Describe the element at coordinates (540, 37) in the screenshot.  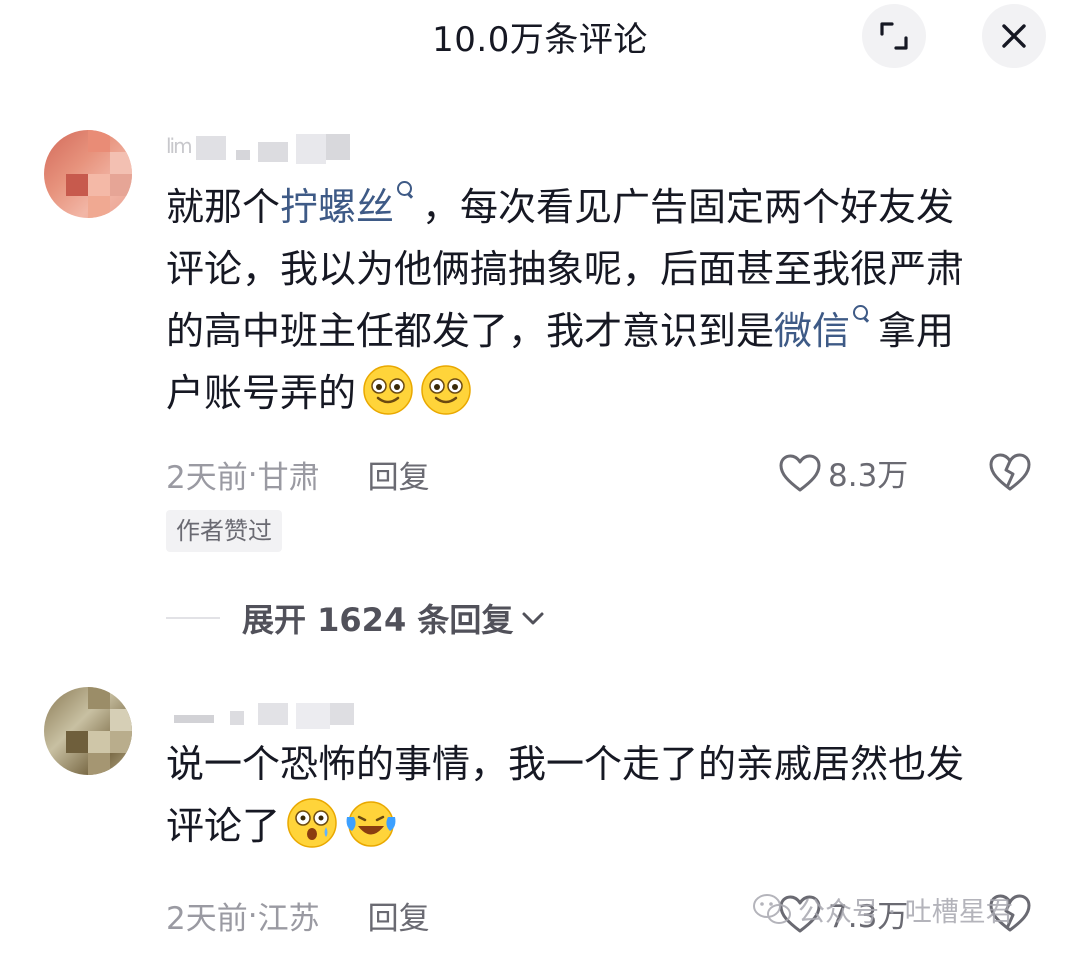
I see `comments-header: 10.0万条评论` at that location.